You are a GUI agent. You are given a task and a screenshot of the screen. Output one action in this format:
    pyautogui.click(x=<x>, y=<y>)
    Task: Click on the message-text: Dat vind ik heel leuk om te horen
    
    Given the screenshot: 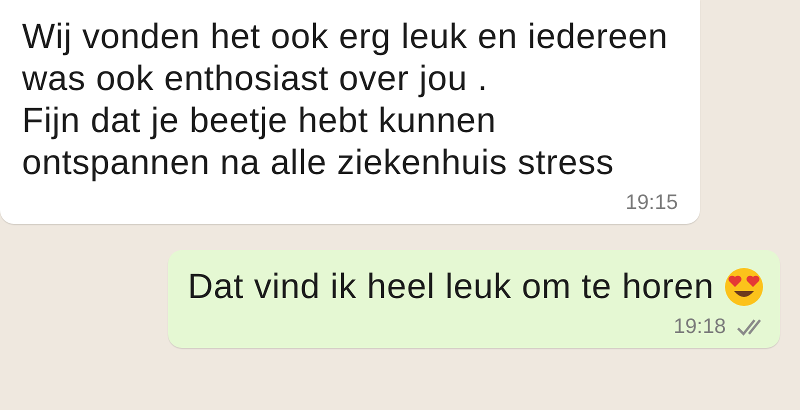 What is the action you would take?
    pyautogui.click(x=451, y=287)
    